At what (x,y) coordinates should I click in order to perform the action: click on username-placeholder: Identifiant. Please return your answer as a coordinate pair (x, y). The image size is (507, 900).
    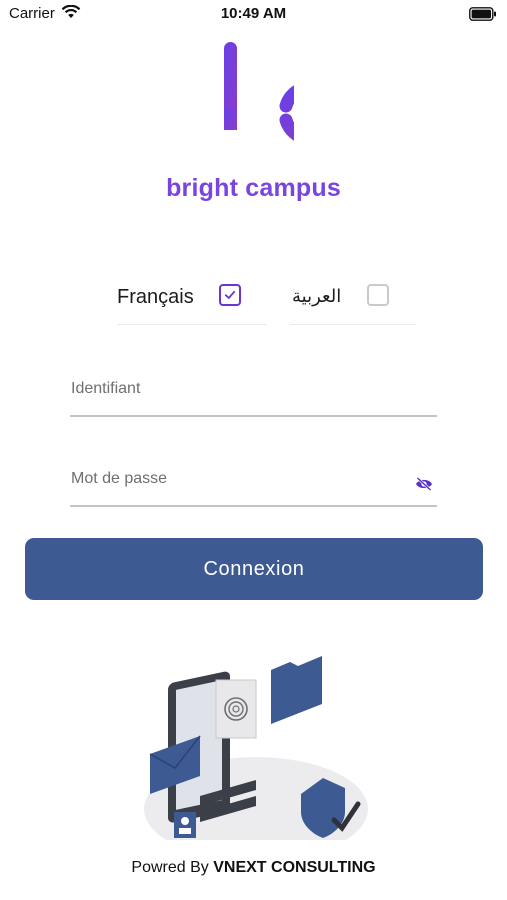
    Looking at the image, I should click on (106, 388).